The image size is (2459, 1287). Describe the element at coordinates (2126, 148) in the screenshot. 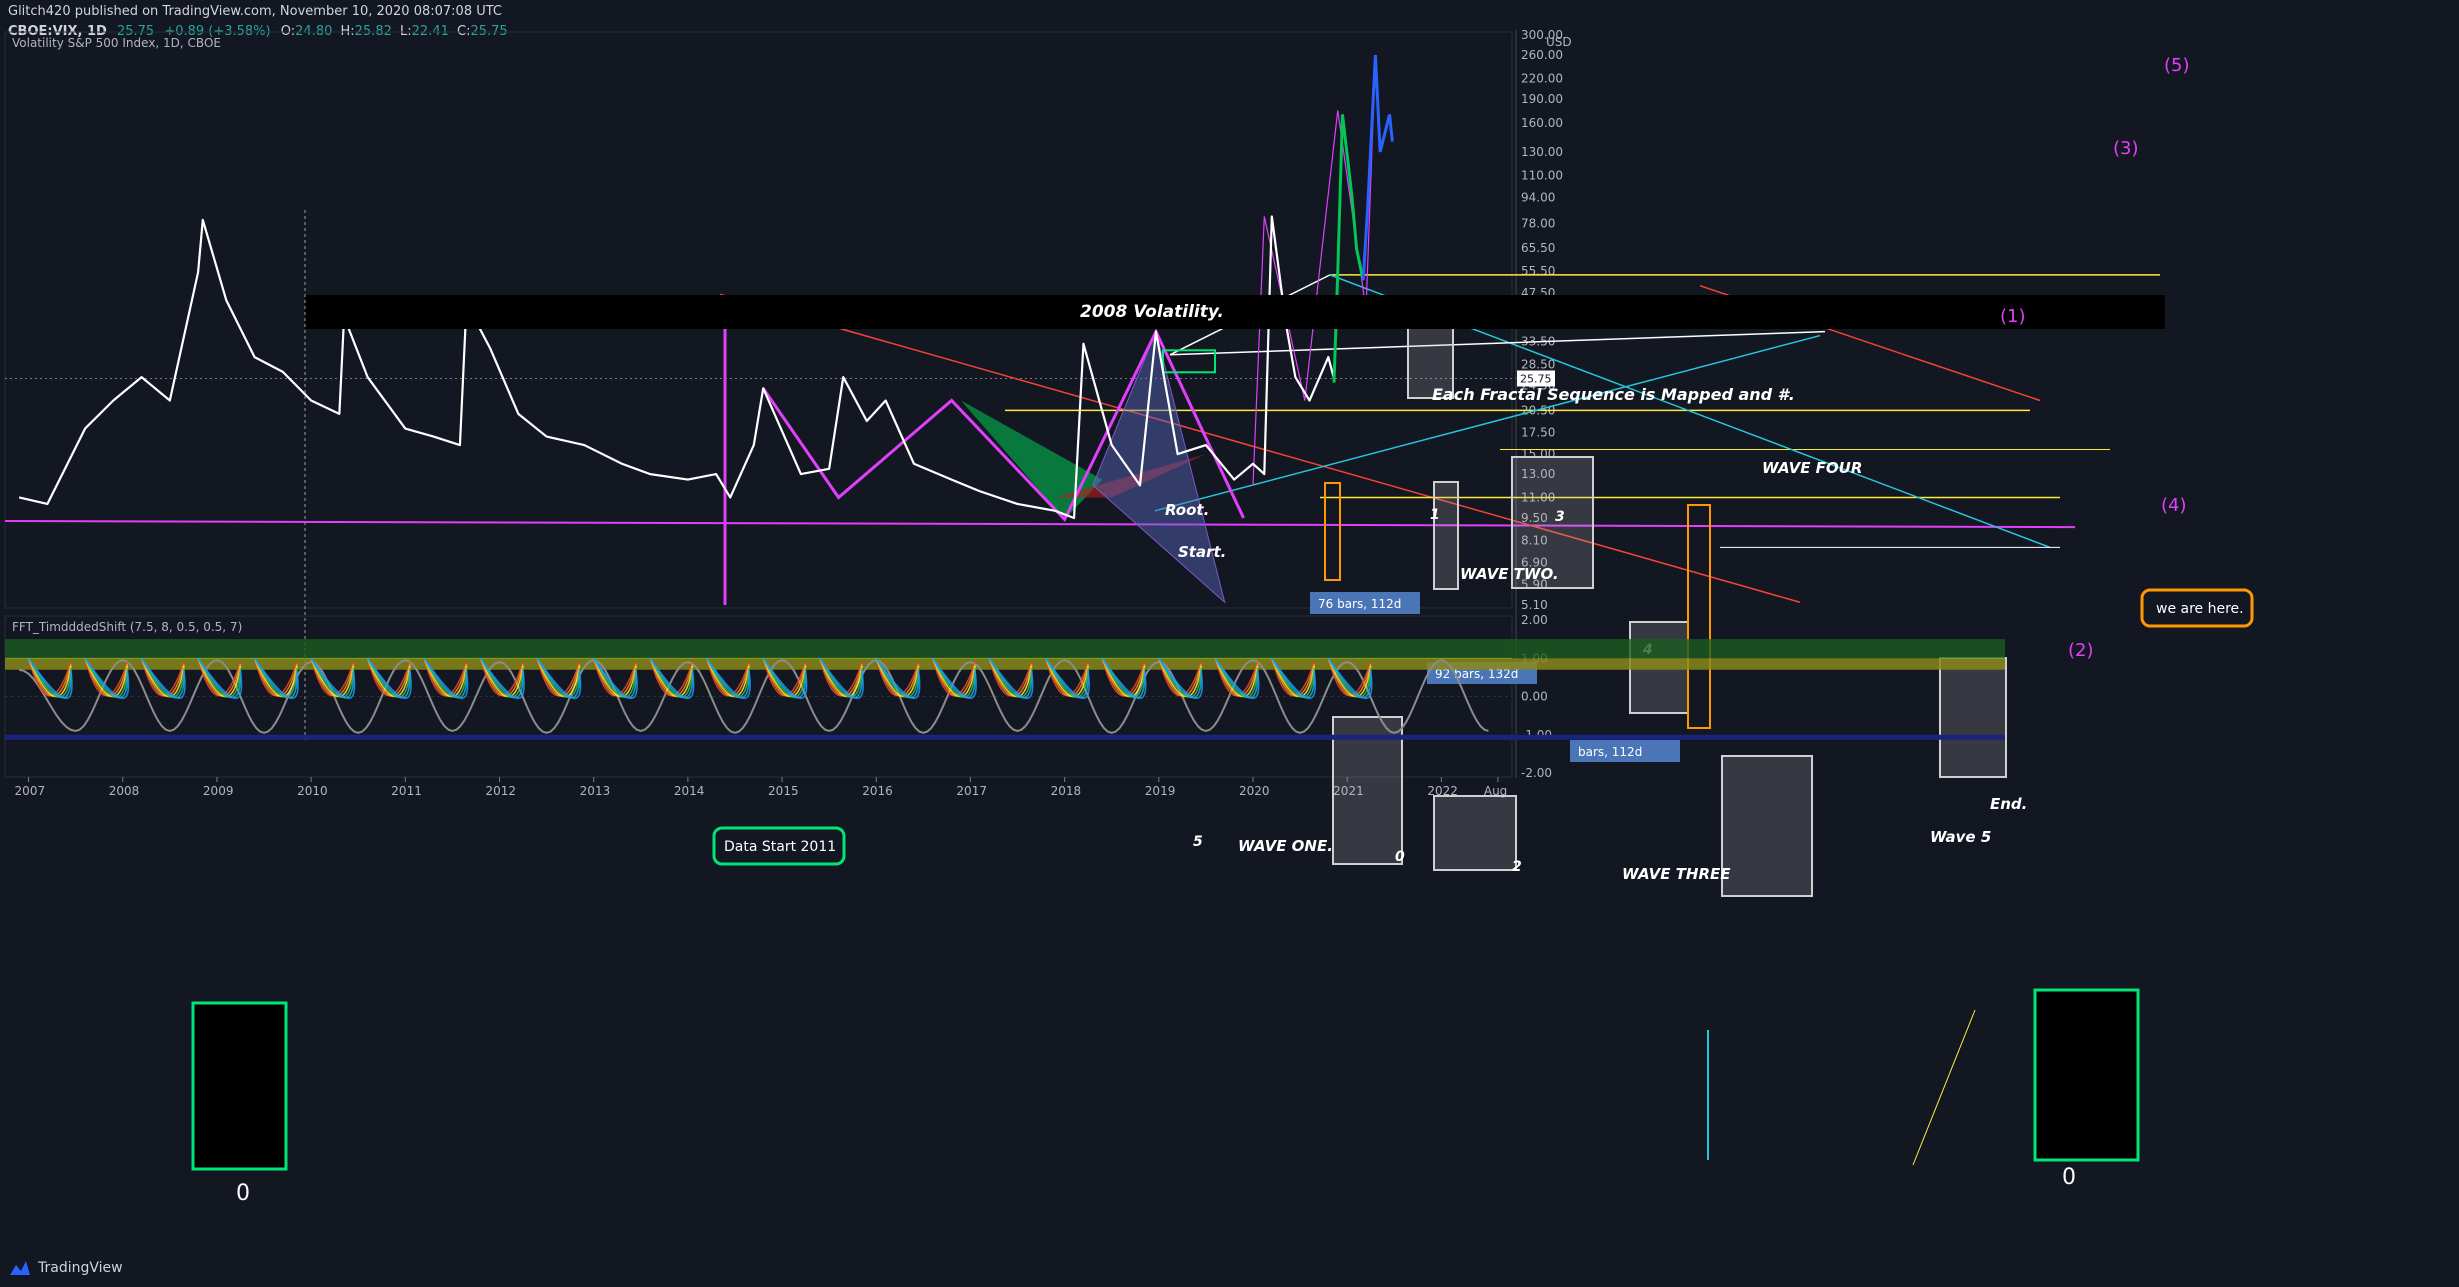

I see `p3-label: (3)` at that location.